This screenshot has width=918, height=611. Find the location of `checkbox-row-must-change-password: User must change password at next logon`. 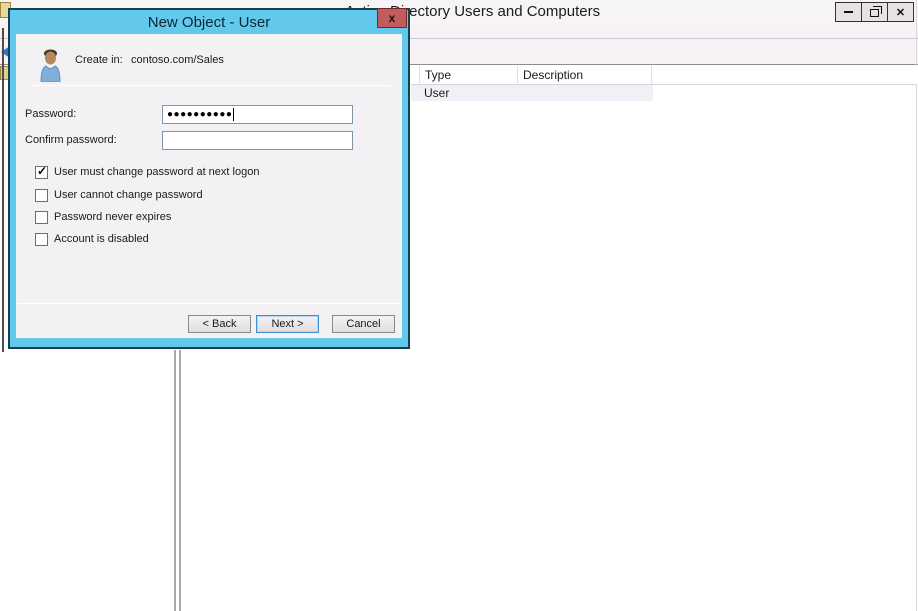

checkbox-row-must-change-password: User must change password at next logon is located at coordinates (147, 171).